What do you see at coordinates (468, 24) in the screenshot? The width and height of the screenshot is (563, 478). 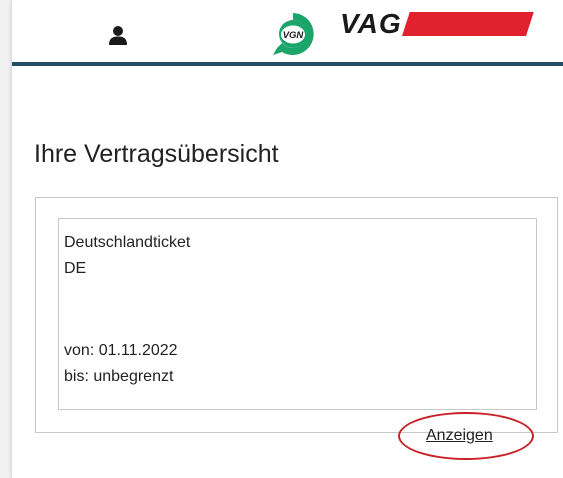 I see `vag-logo-bar` at bounding box center [468, 24].